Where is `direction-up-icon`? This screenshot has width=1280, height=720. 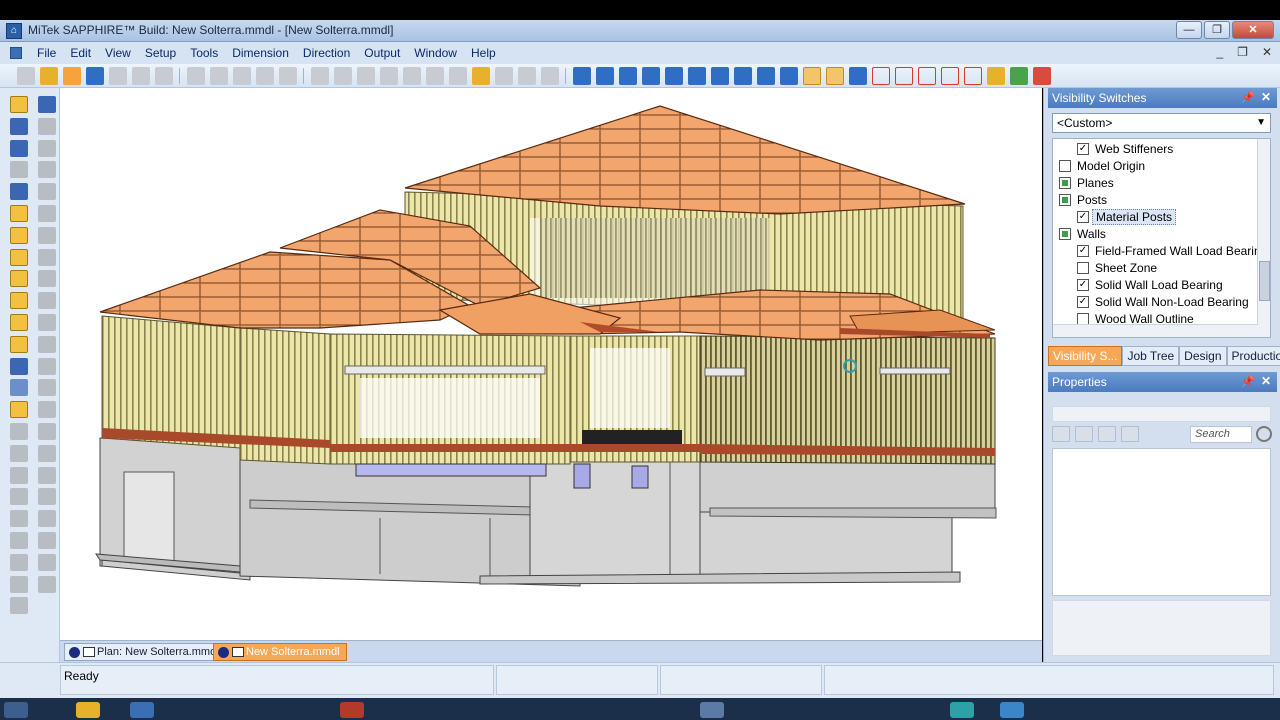 direction-up-icon is located at coordinates (581, 75).